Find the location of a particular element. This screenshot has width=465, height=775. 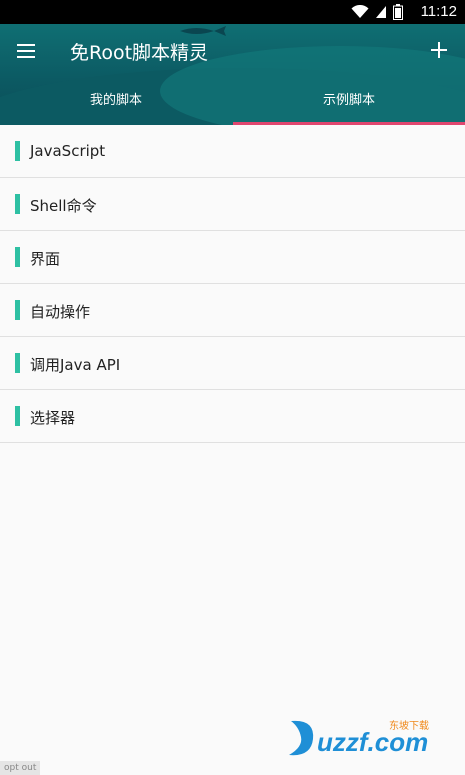

list-item-label: 自动操作 is located at coordinates (60, 312).